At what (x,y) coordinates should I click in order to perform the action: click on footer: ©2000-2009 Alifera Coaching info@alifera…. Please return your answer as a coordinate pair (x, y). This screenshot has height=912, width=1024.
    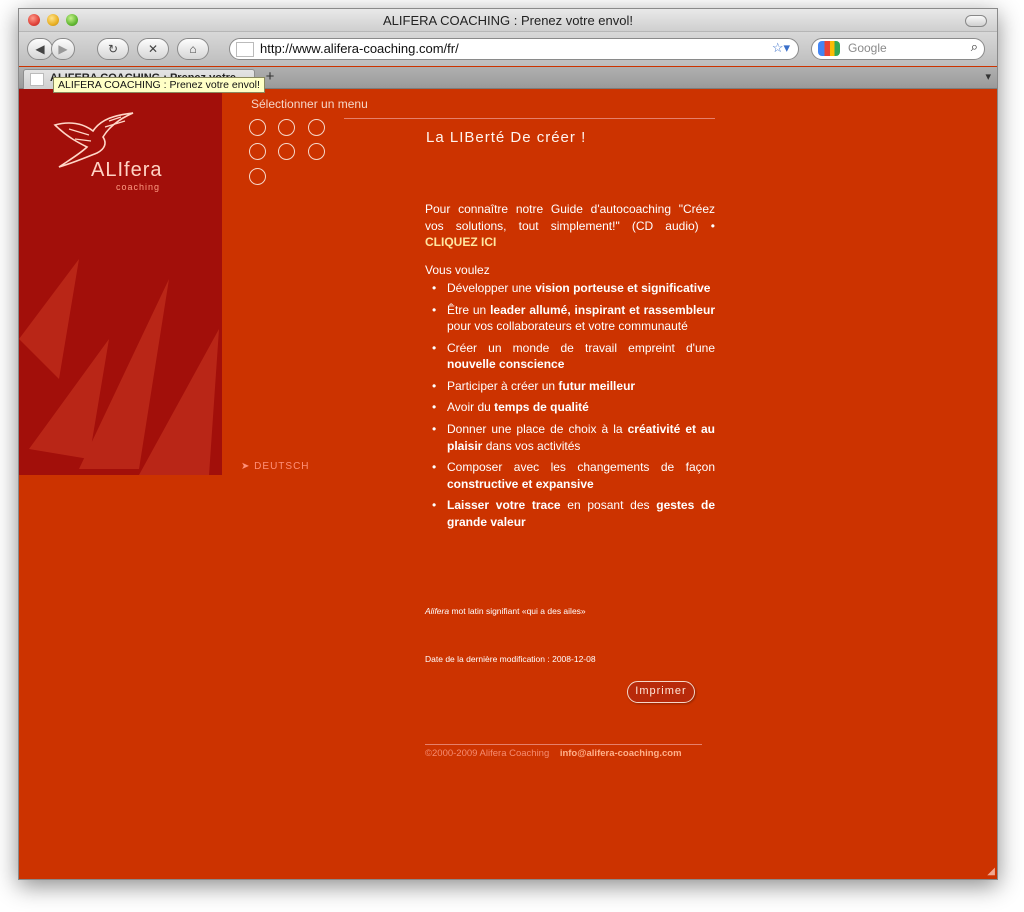
    Looking at the image, I should click on (553, 753).